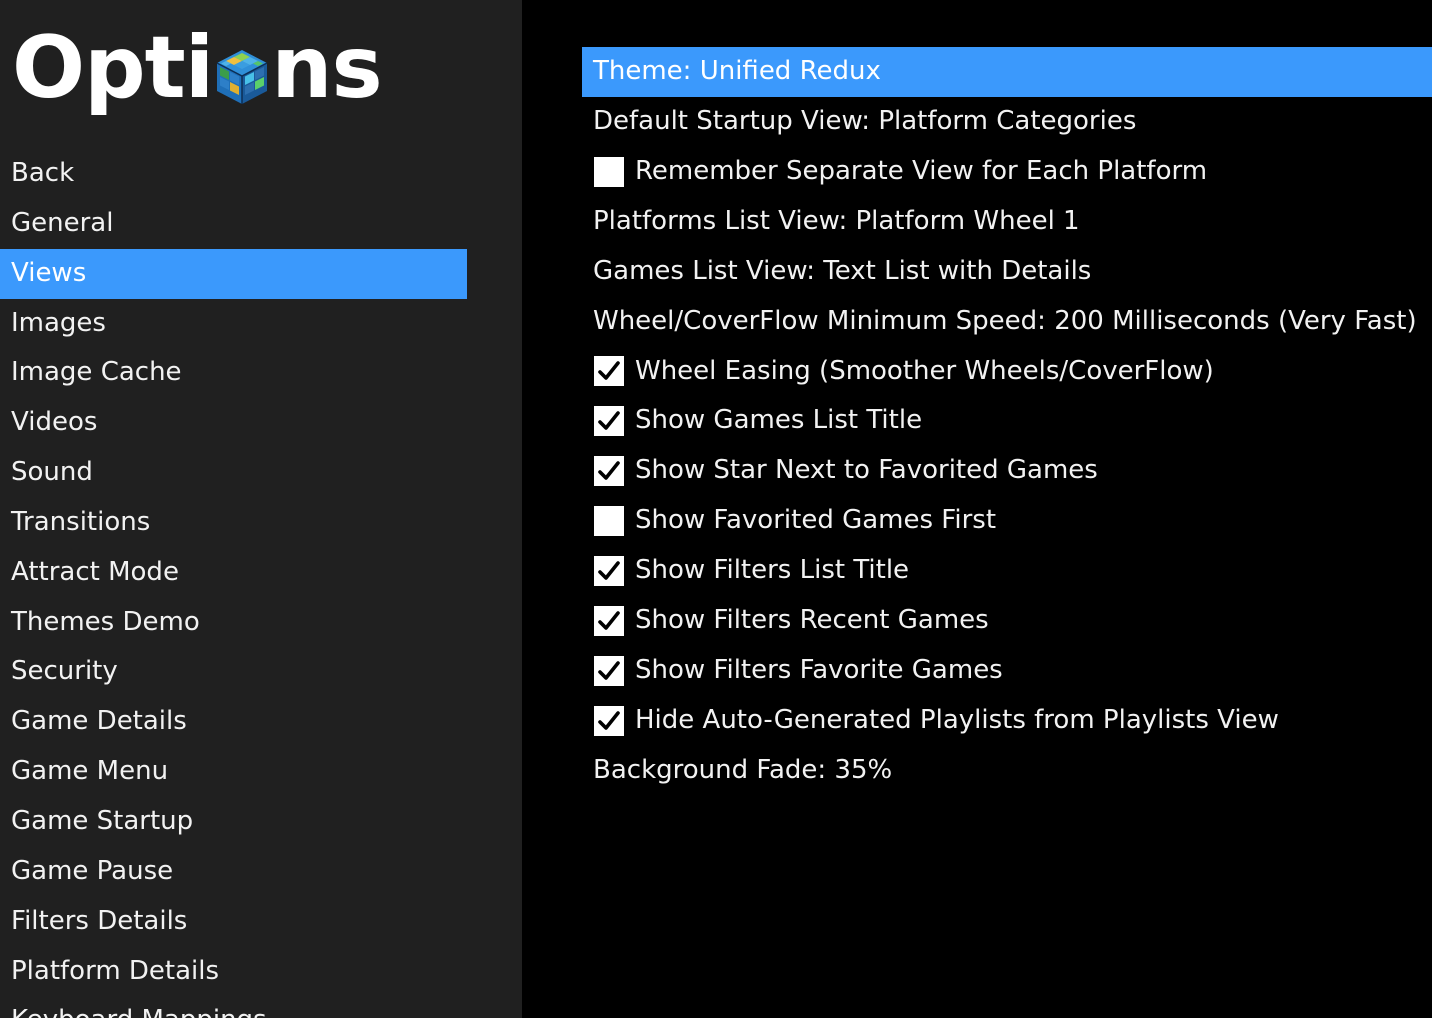  Describe the element at coordinates (58, 322) in the screenshot. I see `sidebar-item-label: Images` at that location.